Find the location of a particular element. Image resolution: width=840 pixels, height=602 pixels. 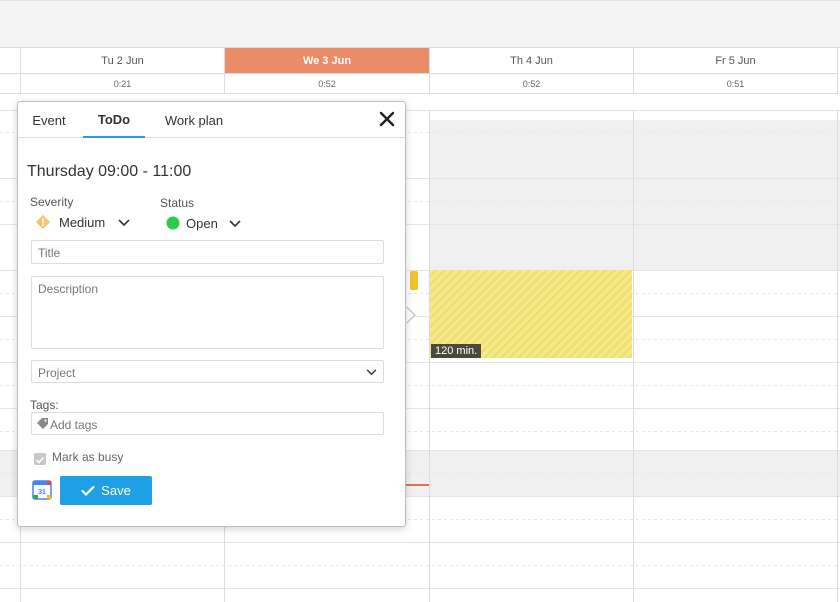

day-total-thu: 0:52 is located at coordinates (532, 84).